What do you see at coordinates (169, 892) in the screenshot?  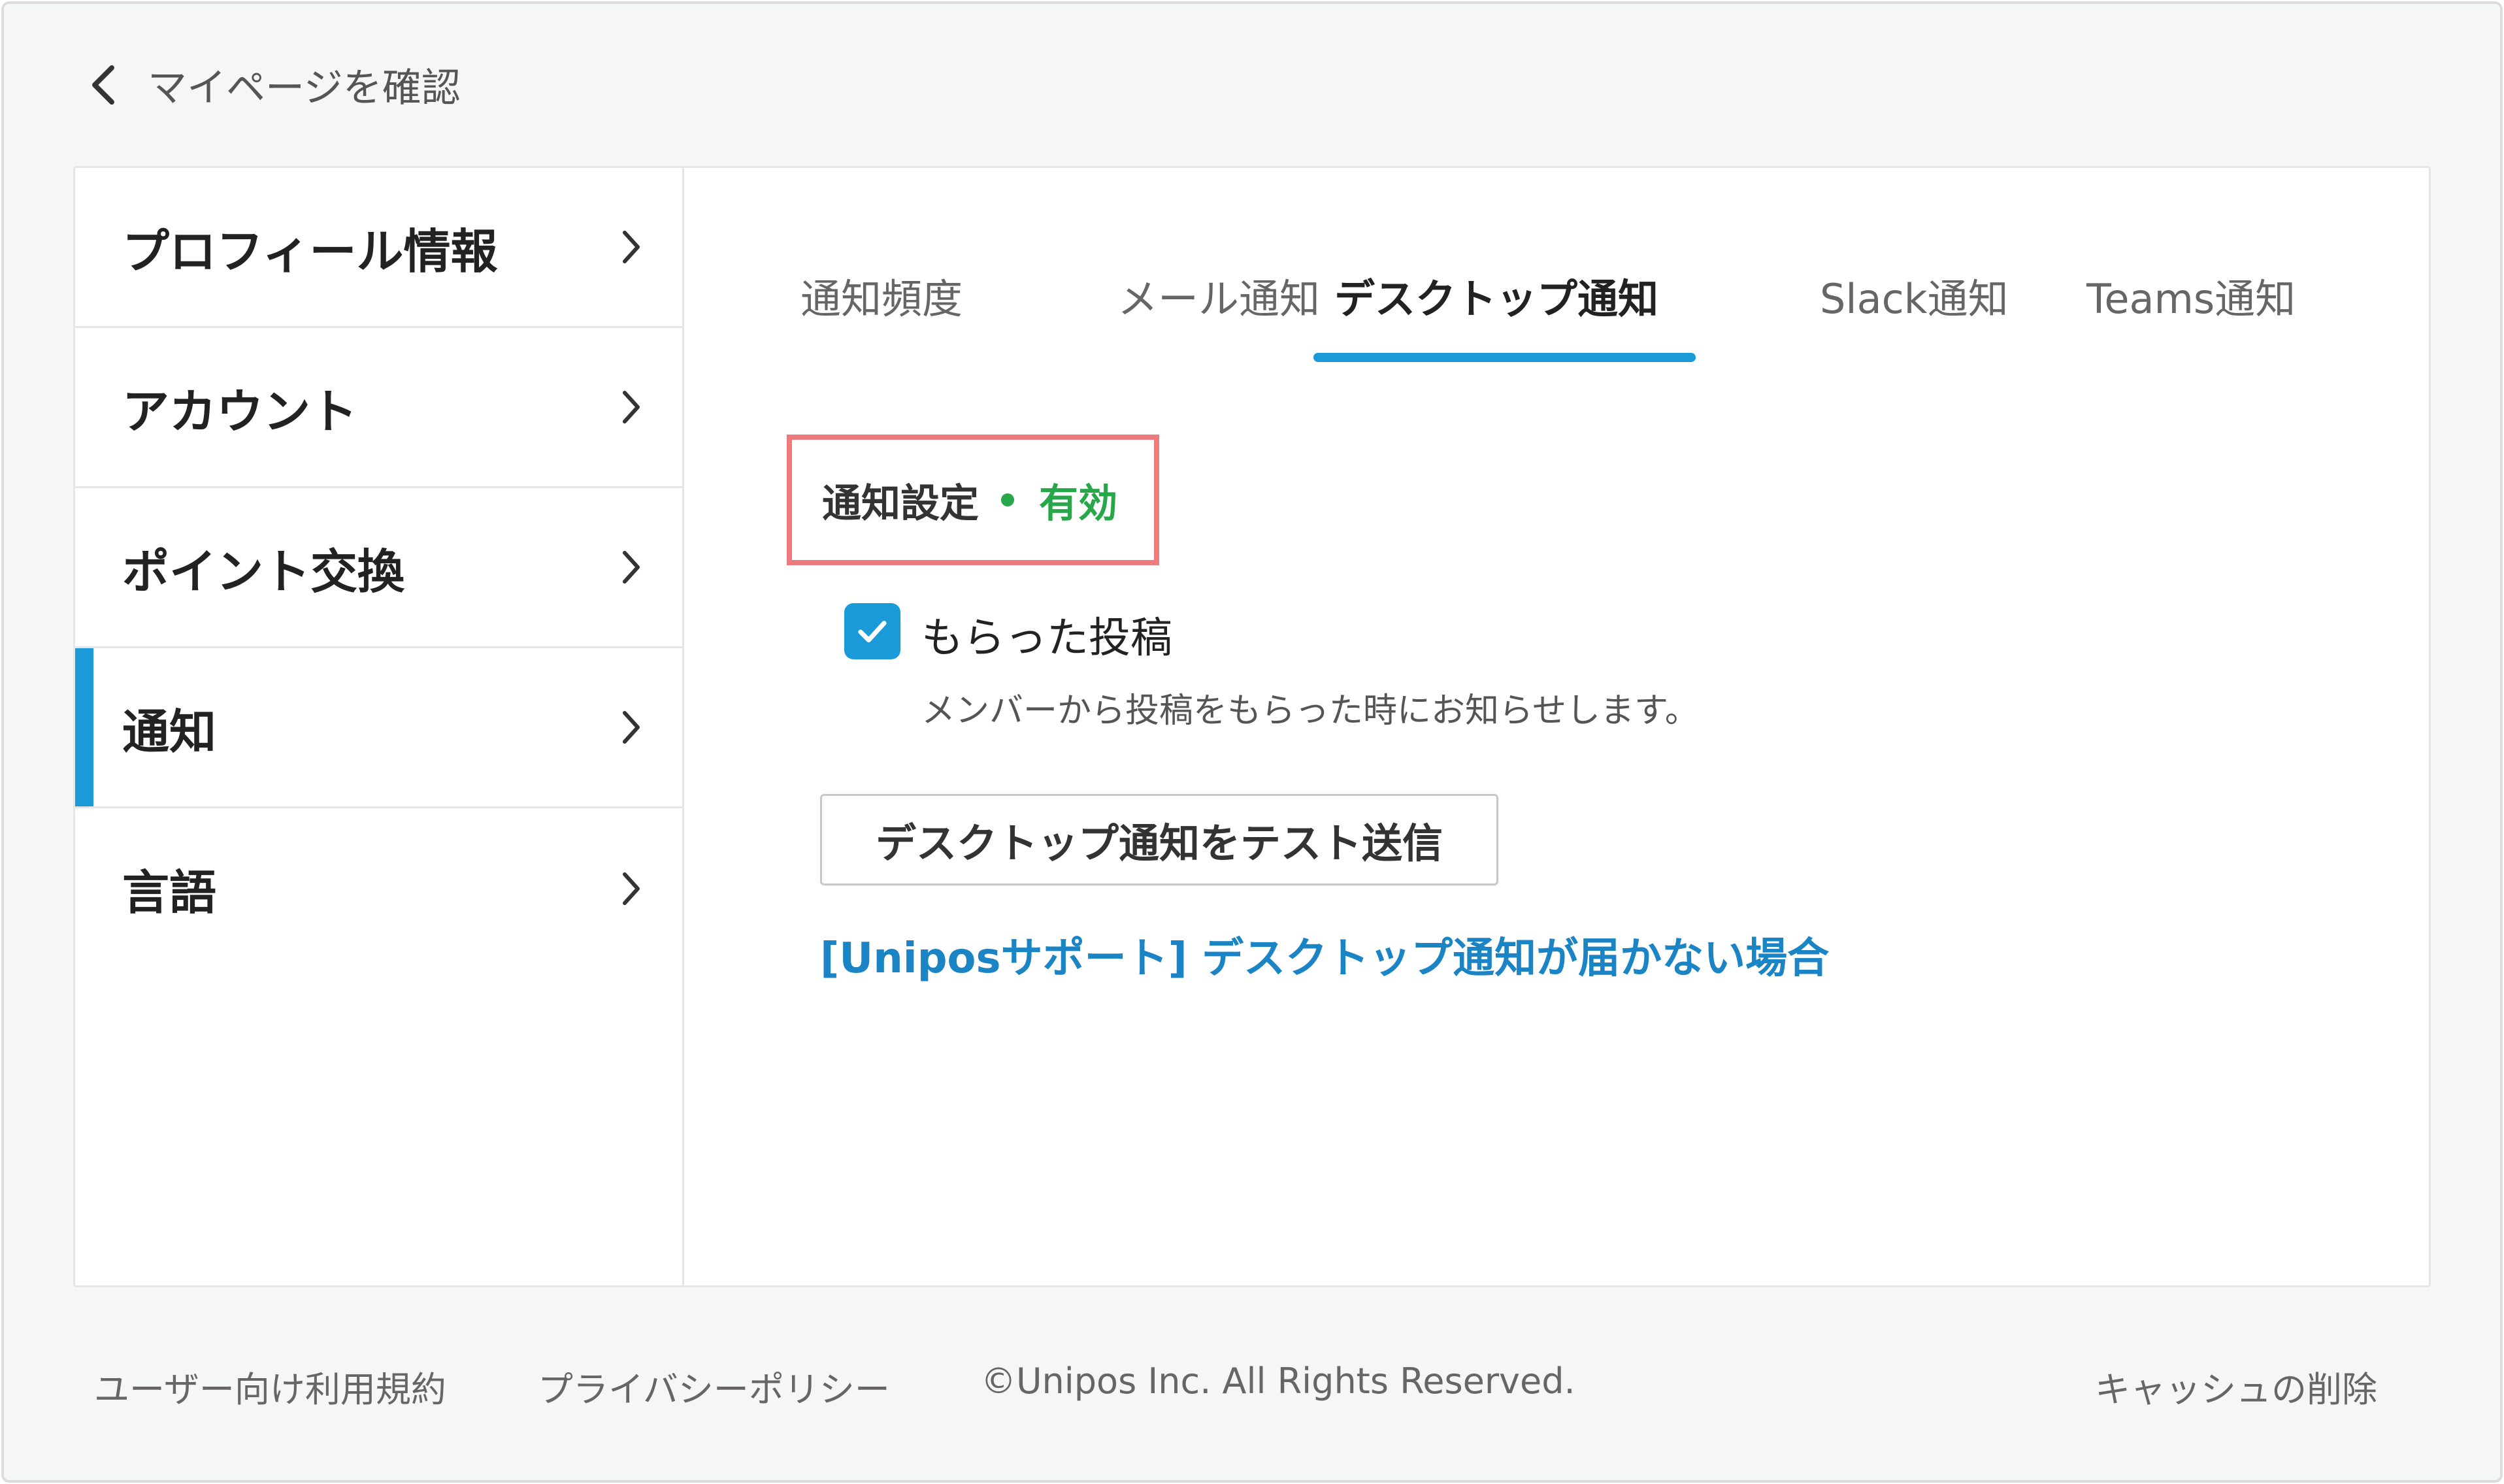 I see `sidebar-item-label: 言語` at bounding box center [169, 892].